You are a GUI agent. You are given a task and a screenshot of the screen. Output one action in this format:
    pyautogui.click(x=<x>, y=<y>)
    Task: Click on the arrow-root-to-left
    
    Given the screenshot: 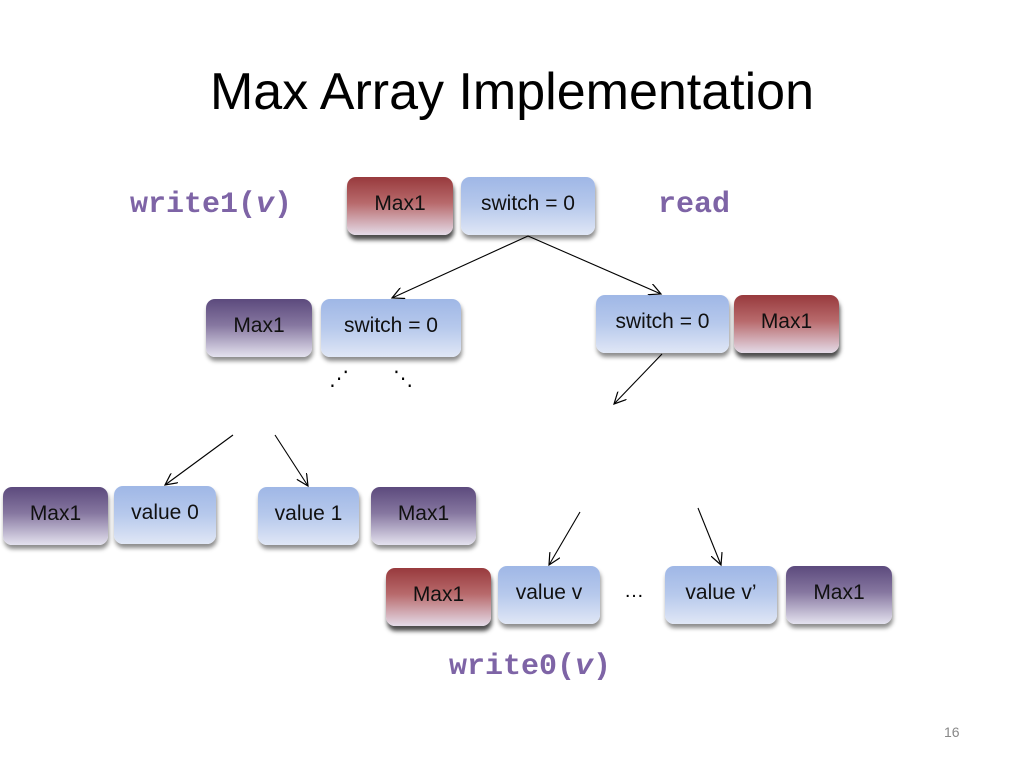 What is the action you would take?
    pyautogui.click(x=460, y=266)
    